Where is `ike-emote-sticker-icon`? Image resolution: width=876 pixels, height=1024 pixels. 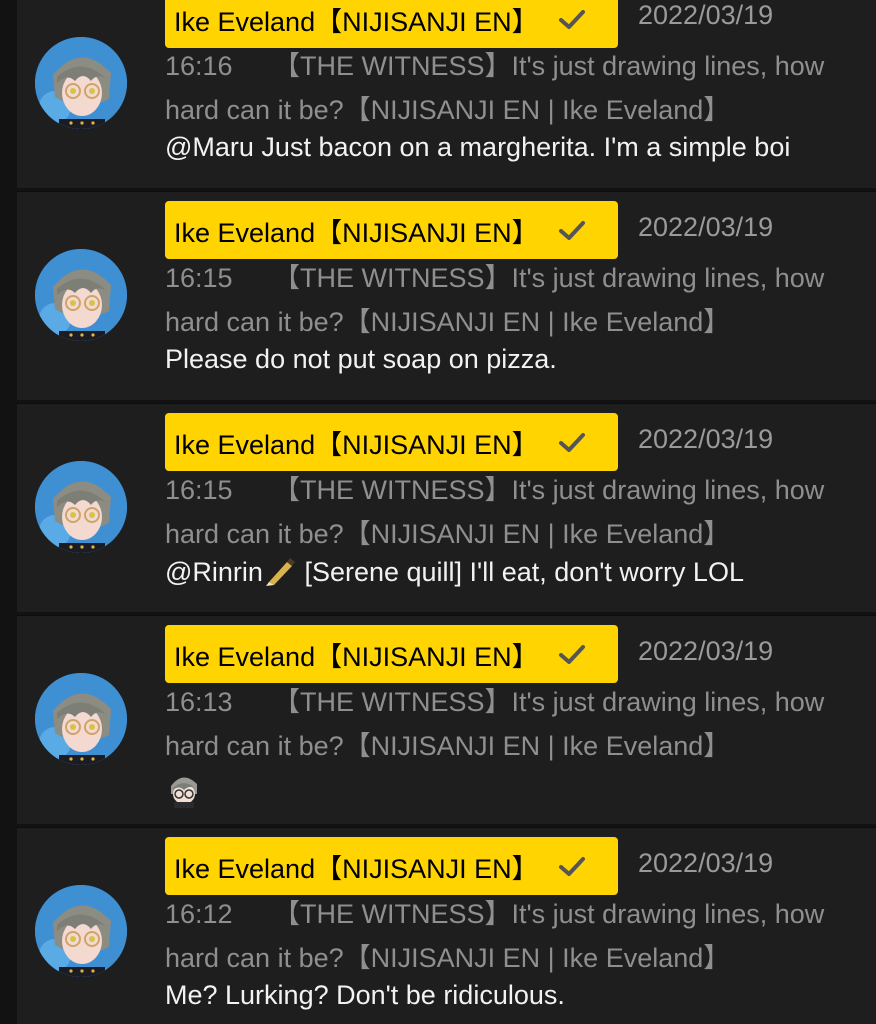 ike-emote-sticker-icon is located at coordinates (184, 792).